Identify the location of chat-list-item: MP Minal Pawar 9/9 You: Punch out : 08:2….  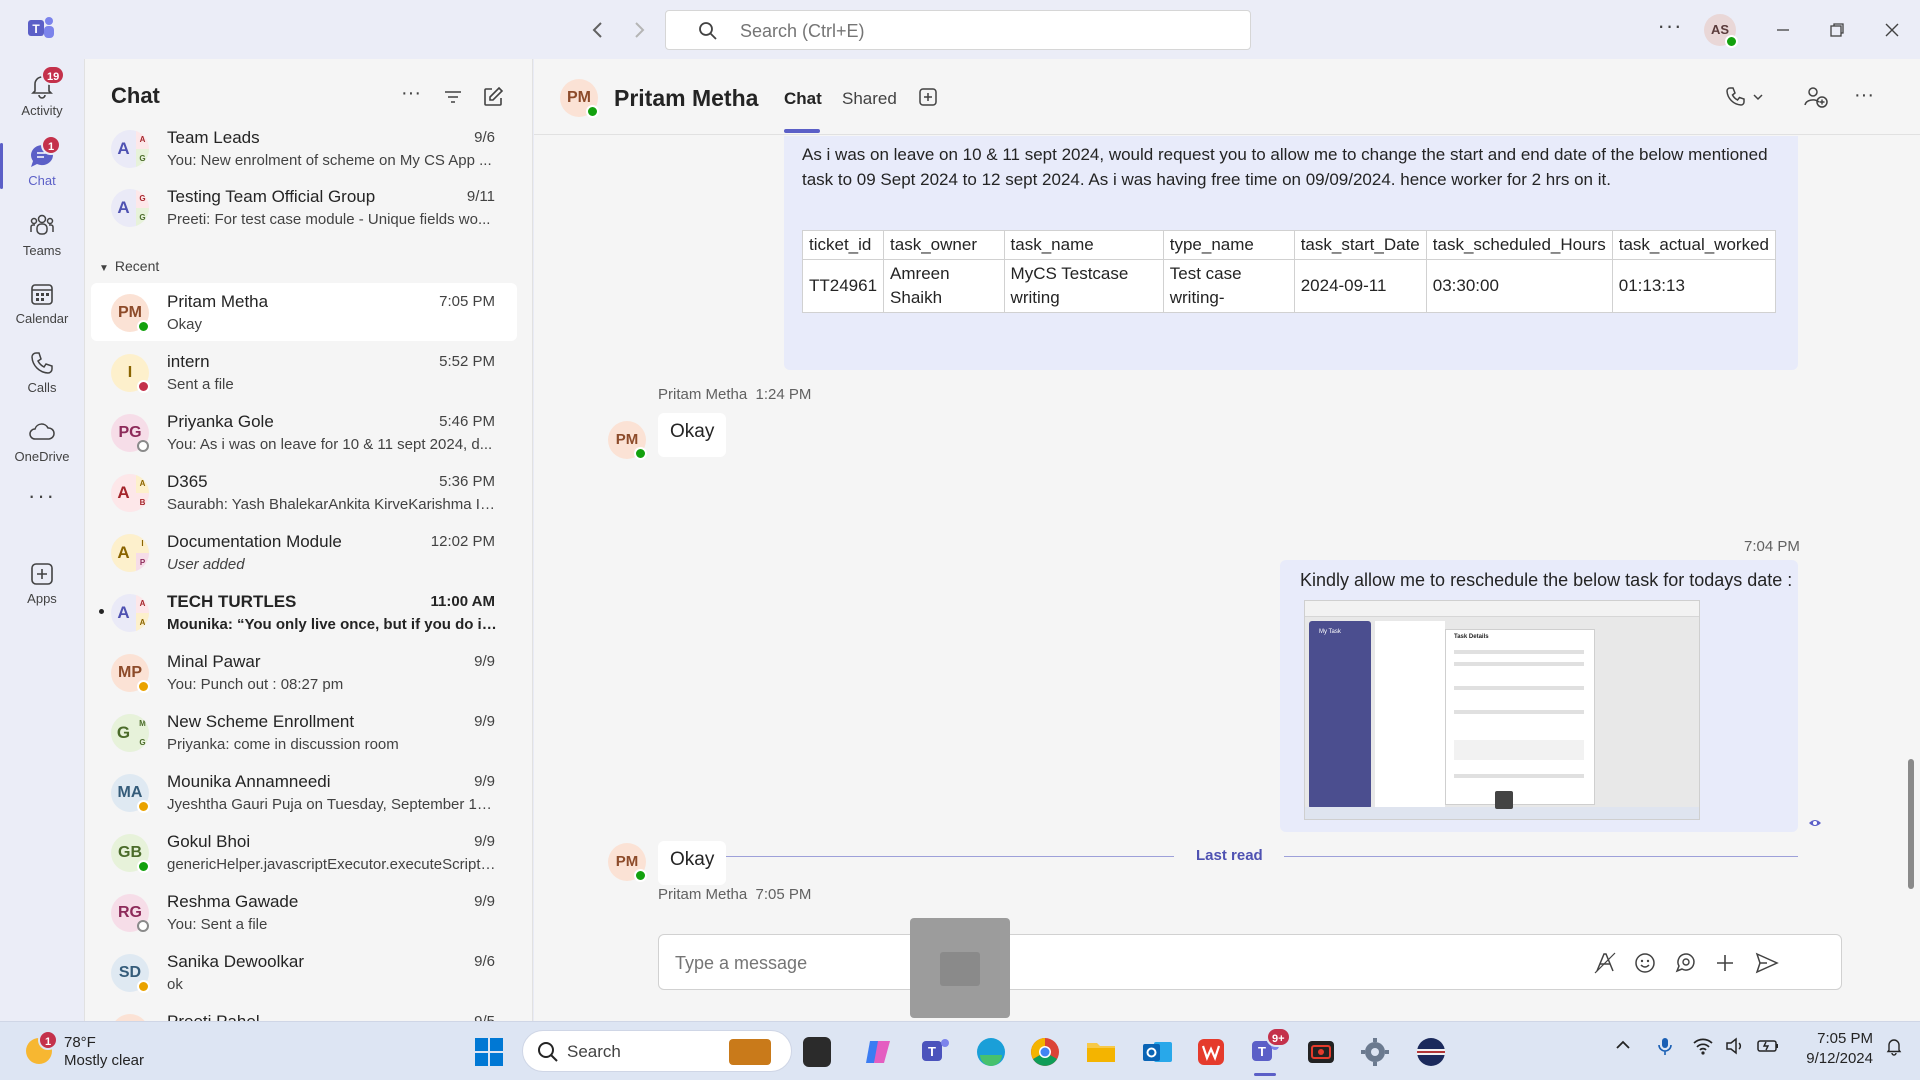
(304, 672).